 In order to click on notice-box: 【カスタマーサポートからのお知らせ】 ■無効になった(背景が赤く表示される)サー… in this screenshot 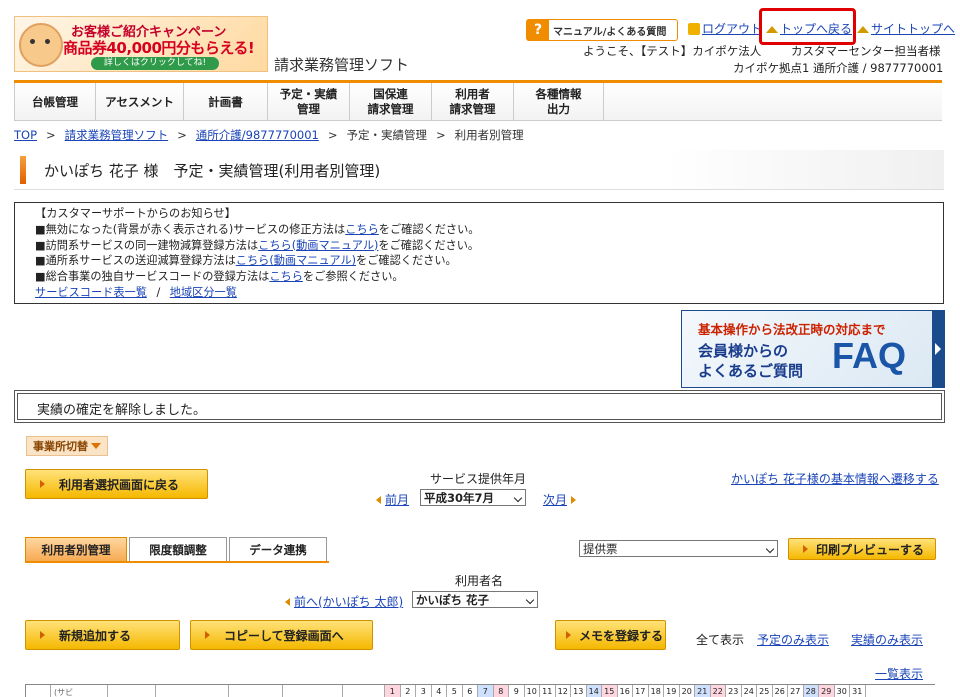, I will do `click(479, 253)`.